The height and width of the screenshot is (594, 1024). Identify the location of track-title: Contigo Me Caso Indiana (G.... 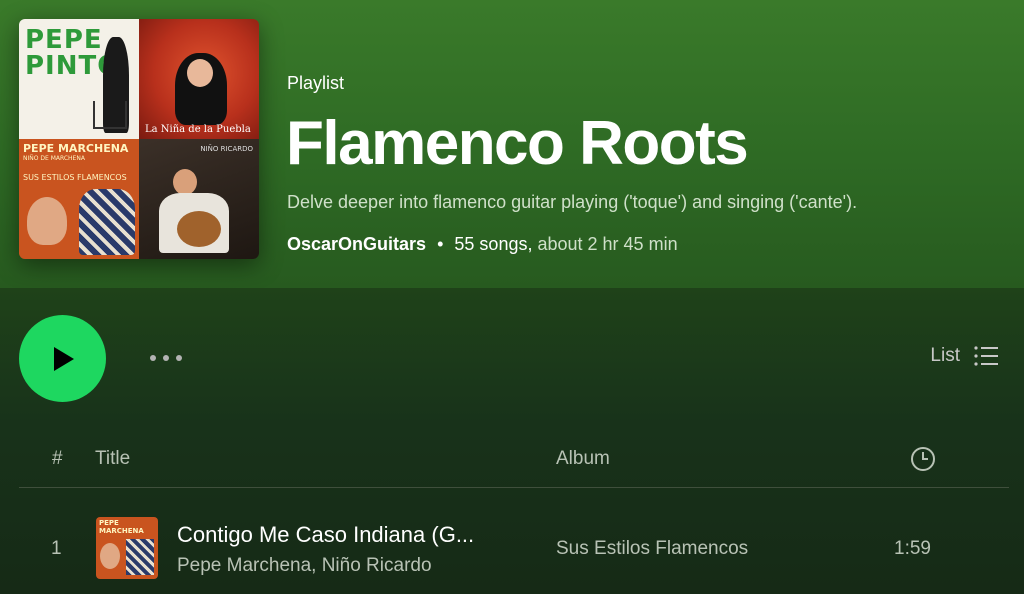
(325, 535).